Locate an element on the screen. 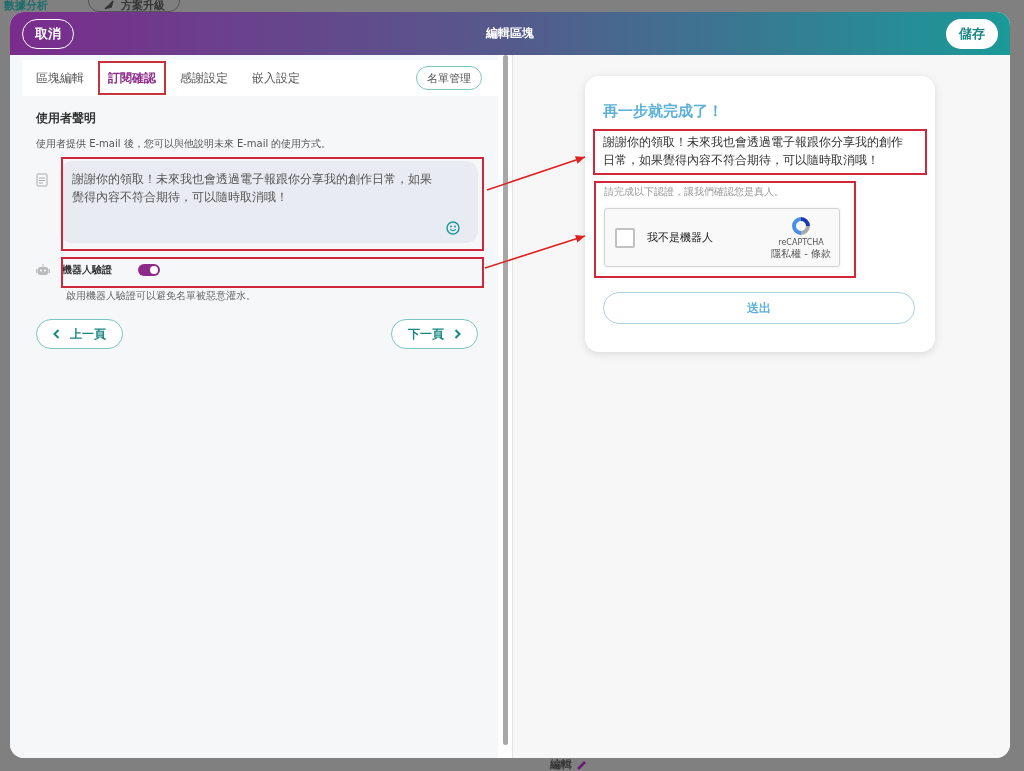 The width and height of the screenshot is (1024, 771). tab: 感謝設定 is located at coordinates (204, 78).